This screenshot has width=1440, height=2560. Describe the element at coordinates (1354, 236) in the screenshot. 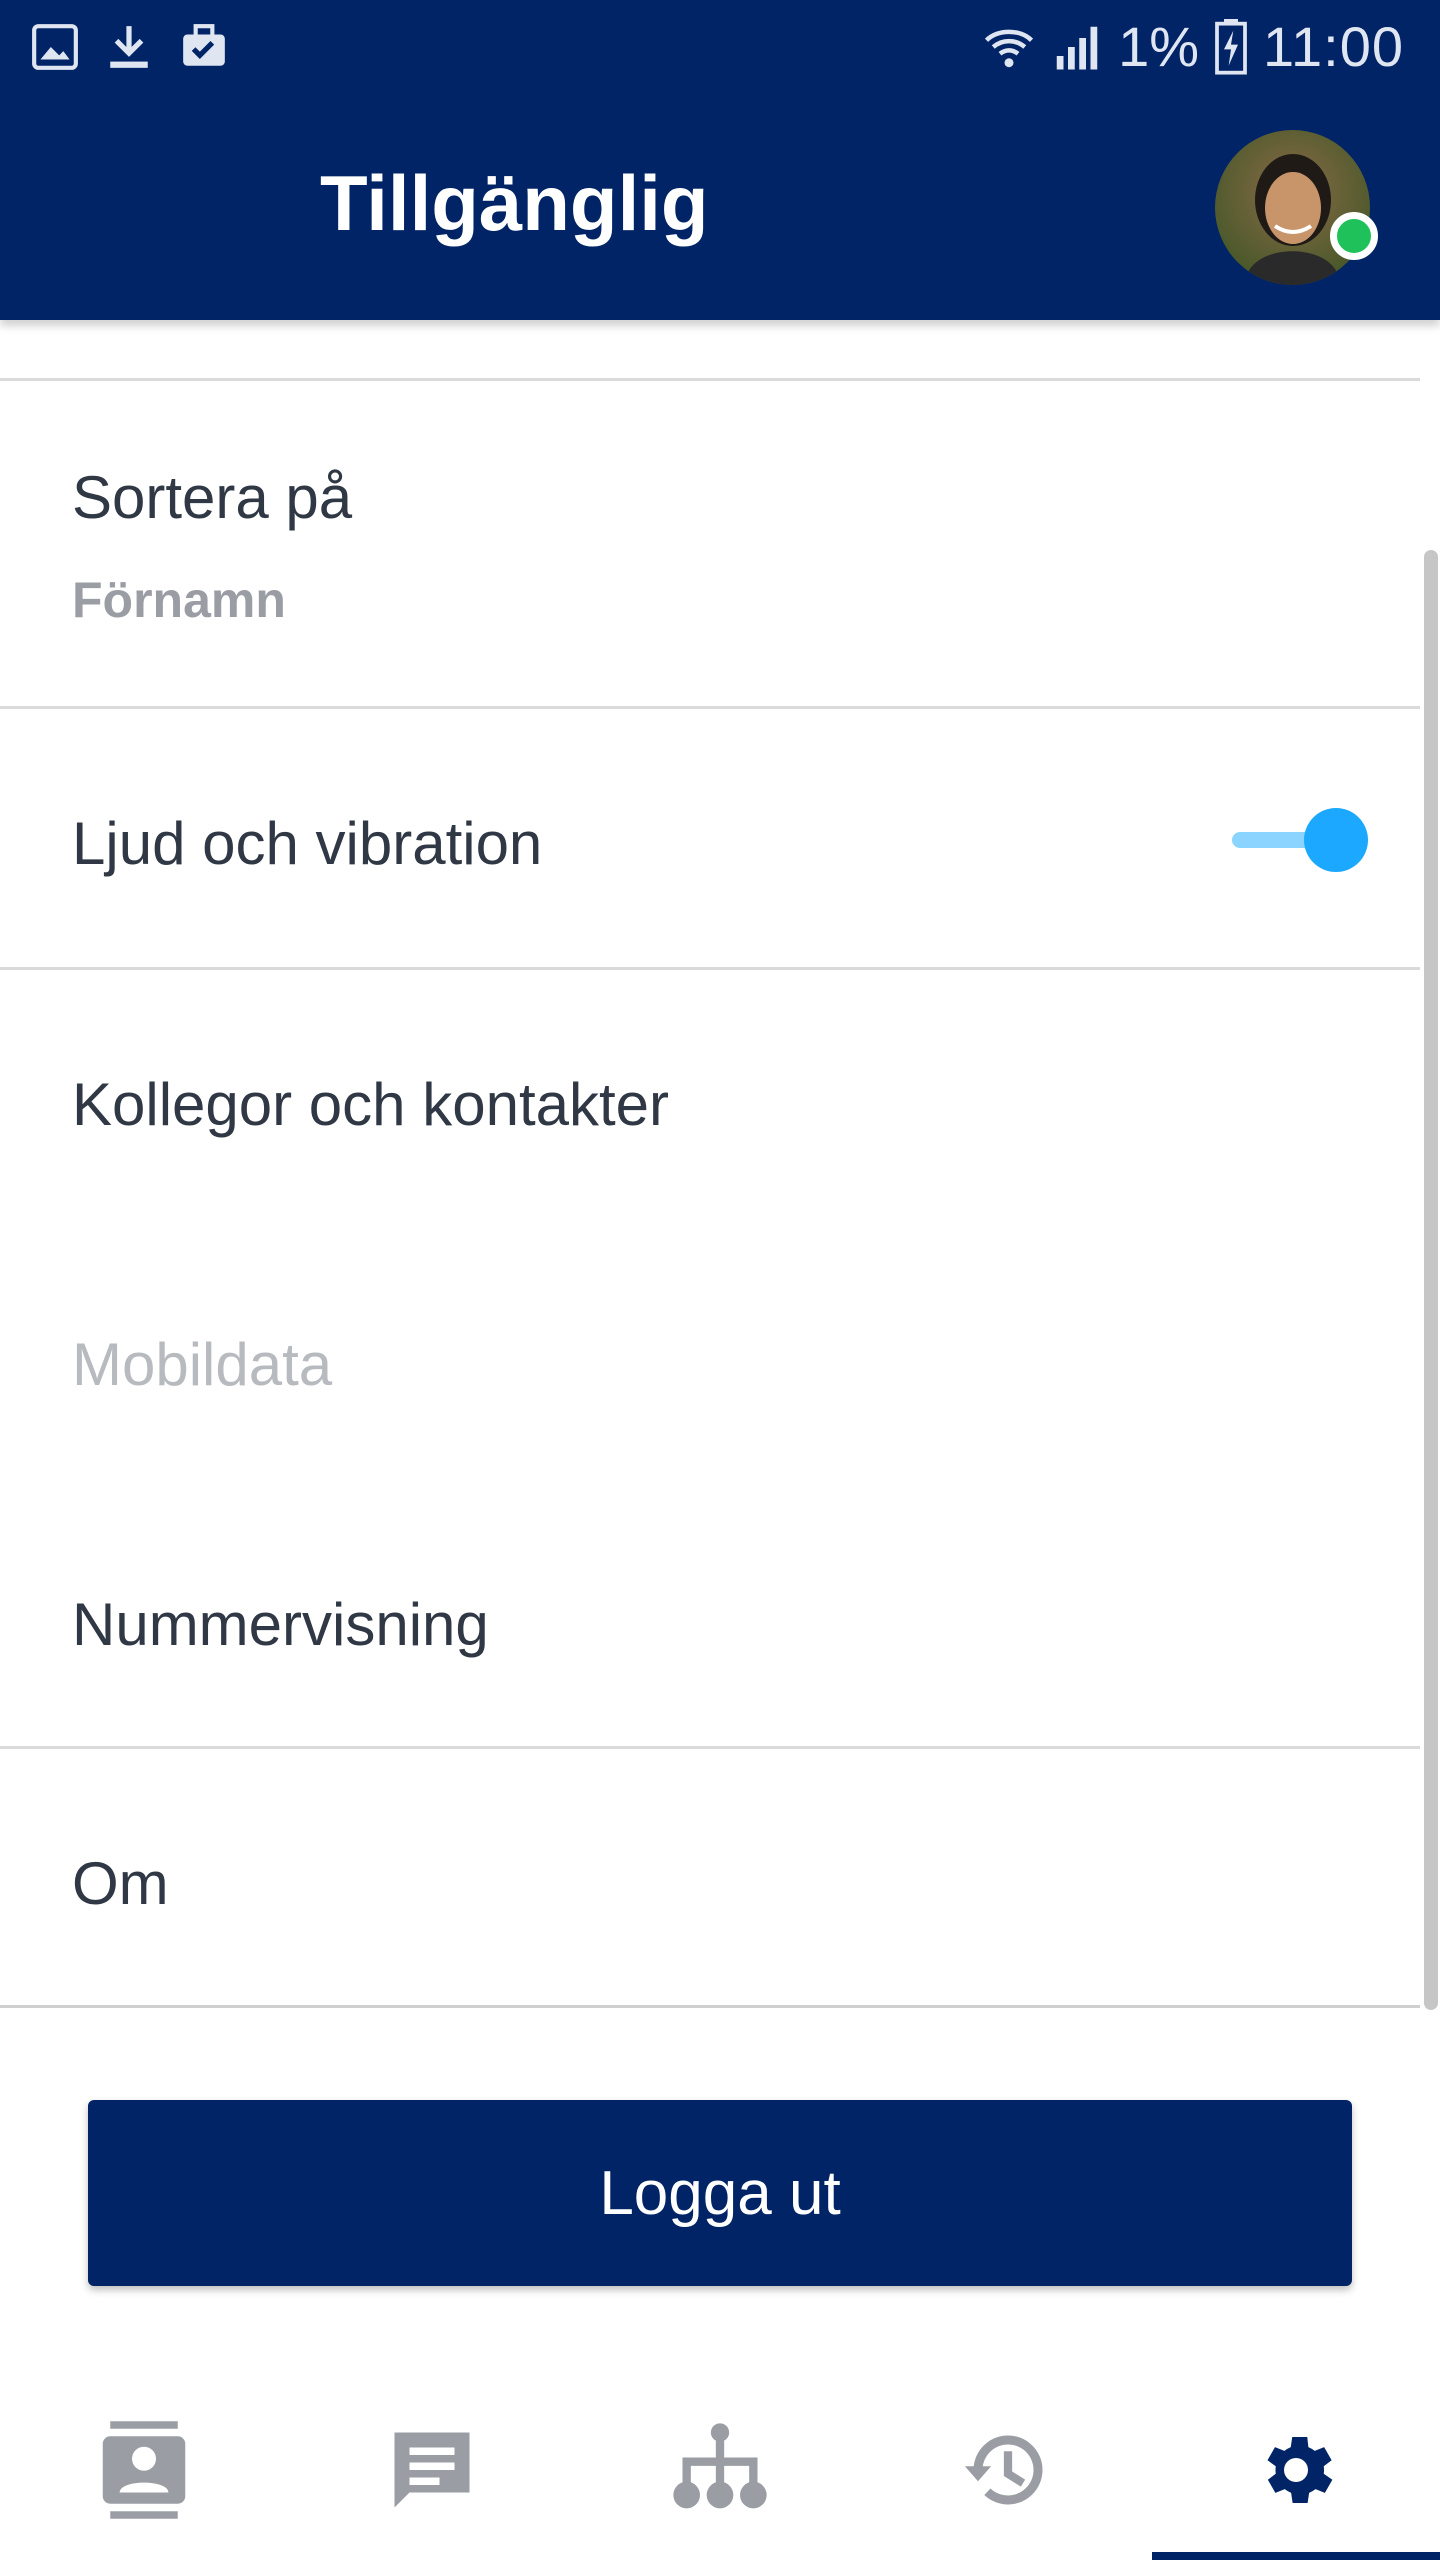

I see `presence-status-dot` at that location.